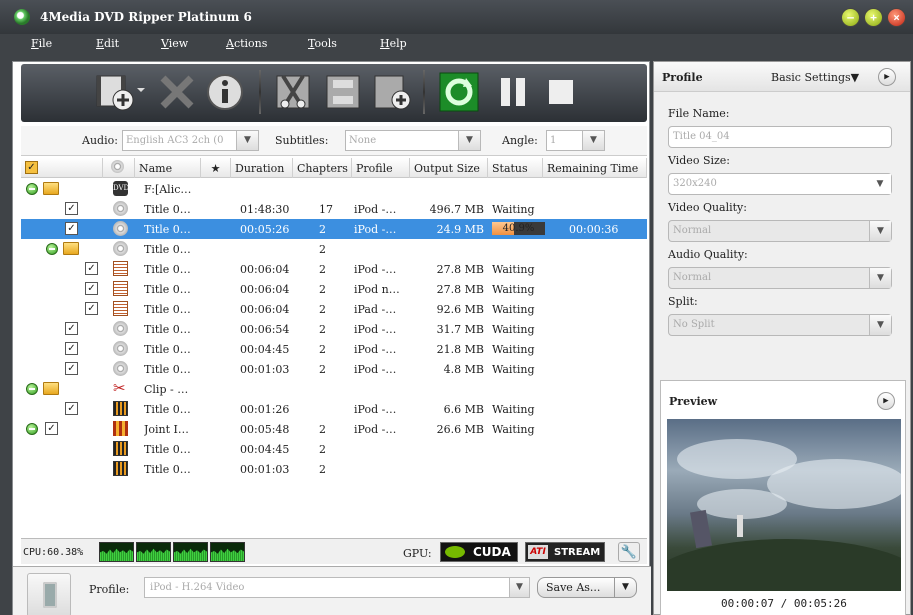  What do you see at coordinates (629, 552) in the screenshot?
I see `wrench-icon: 🔧` at bounding box center [629, 552].